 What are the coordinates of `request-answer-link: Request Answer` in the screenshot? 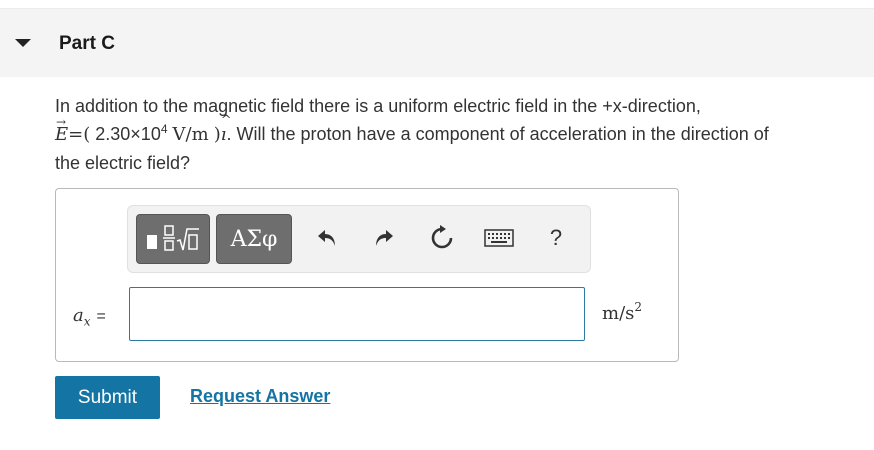 It's located at (260, 396).